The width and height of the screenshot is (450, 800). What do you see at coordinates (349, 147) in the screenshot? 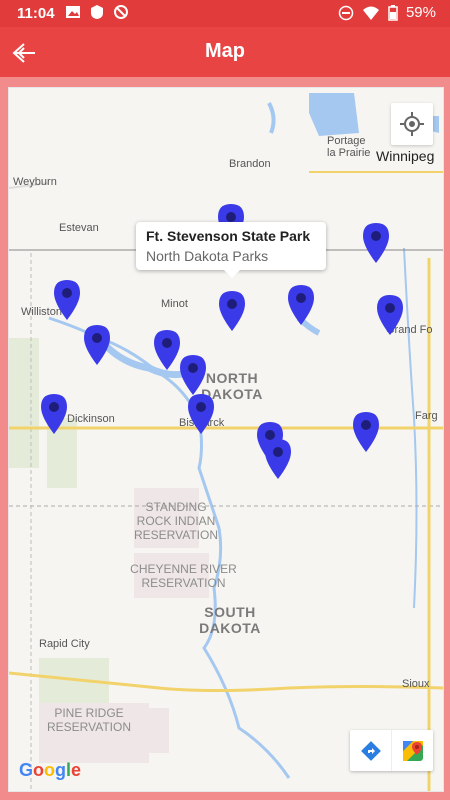
I see `city-label-portage: Portage la Prairie` at bounding box center [349, 147].